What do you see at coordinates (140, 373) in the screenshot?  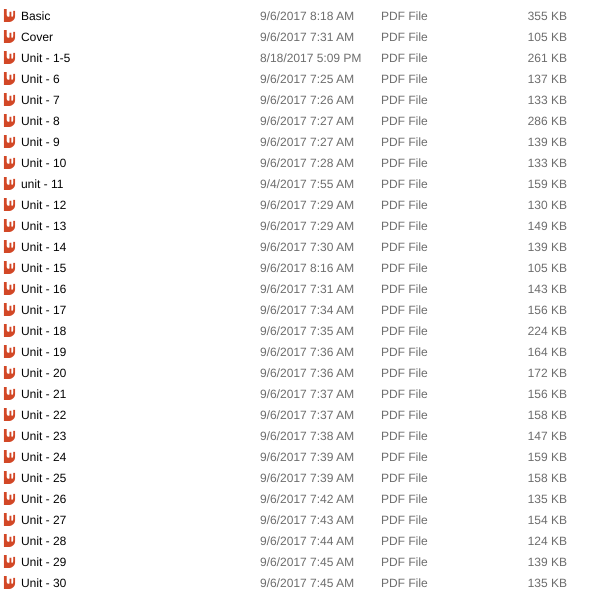 I see `file-name: Unit - 20` at bounding box center [140, 373].